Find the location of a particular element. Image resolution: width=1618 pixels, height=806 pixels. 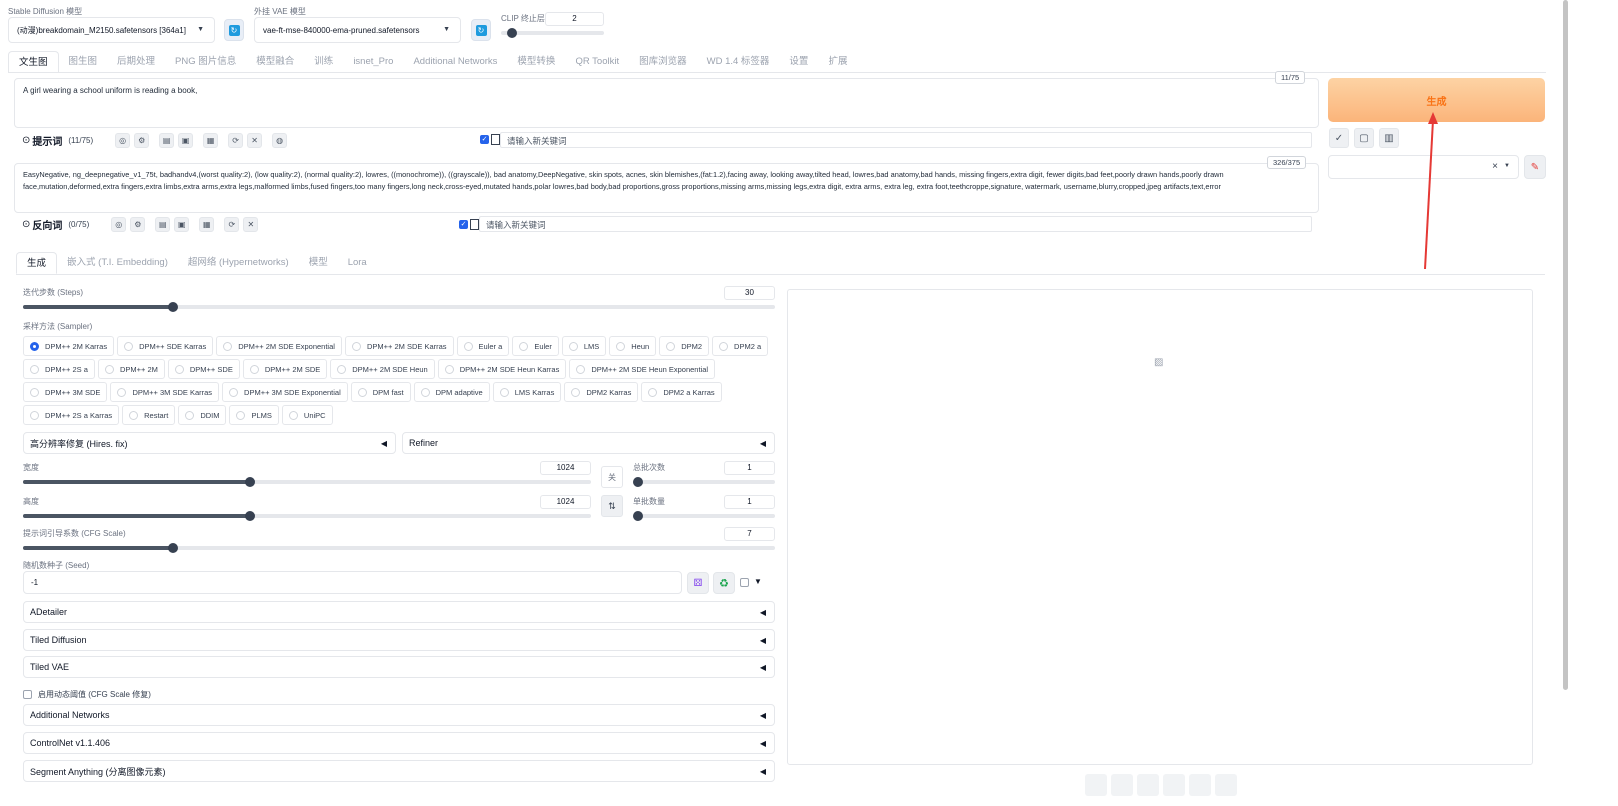

sampler-option-dpm-2m-sde-exponential: DPM++ 2M SDE Exponential is located at coordinates (279, 346).